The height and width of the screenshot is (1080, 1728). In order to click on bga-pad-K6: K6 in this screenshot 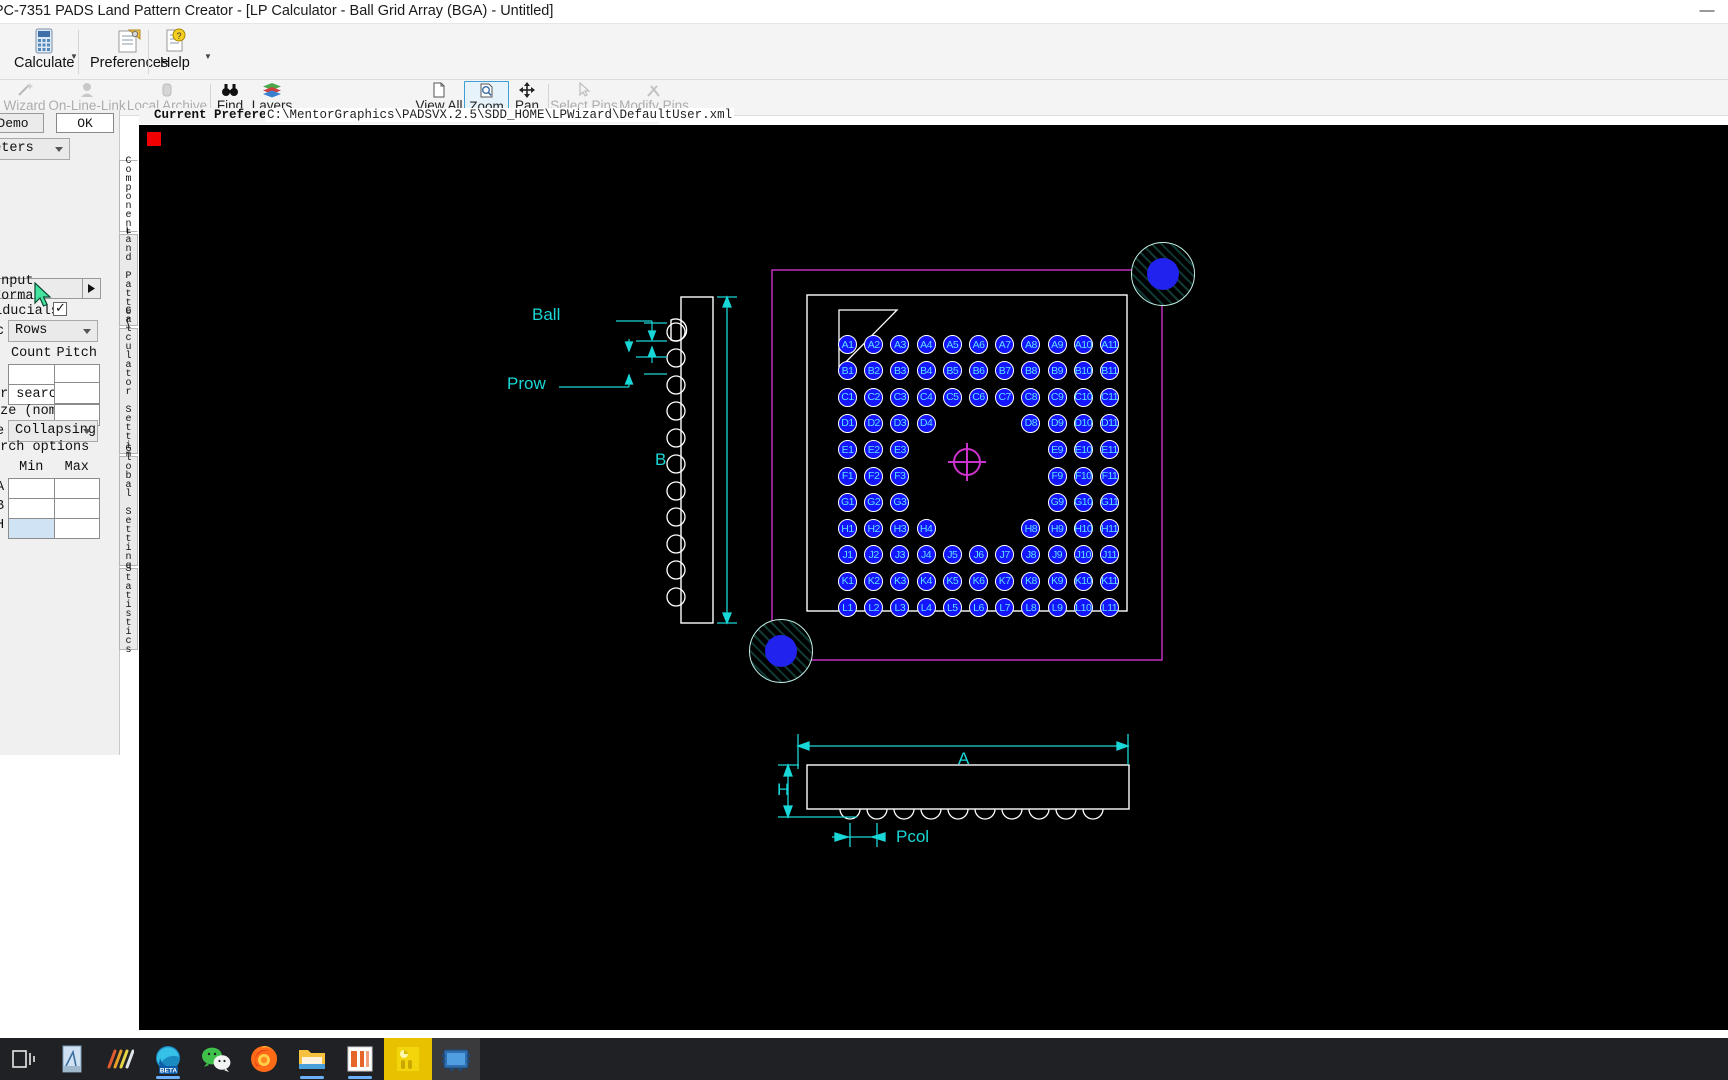, I will do `click(978, 581)`.